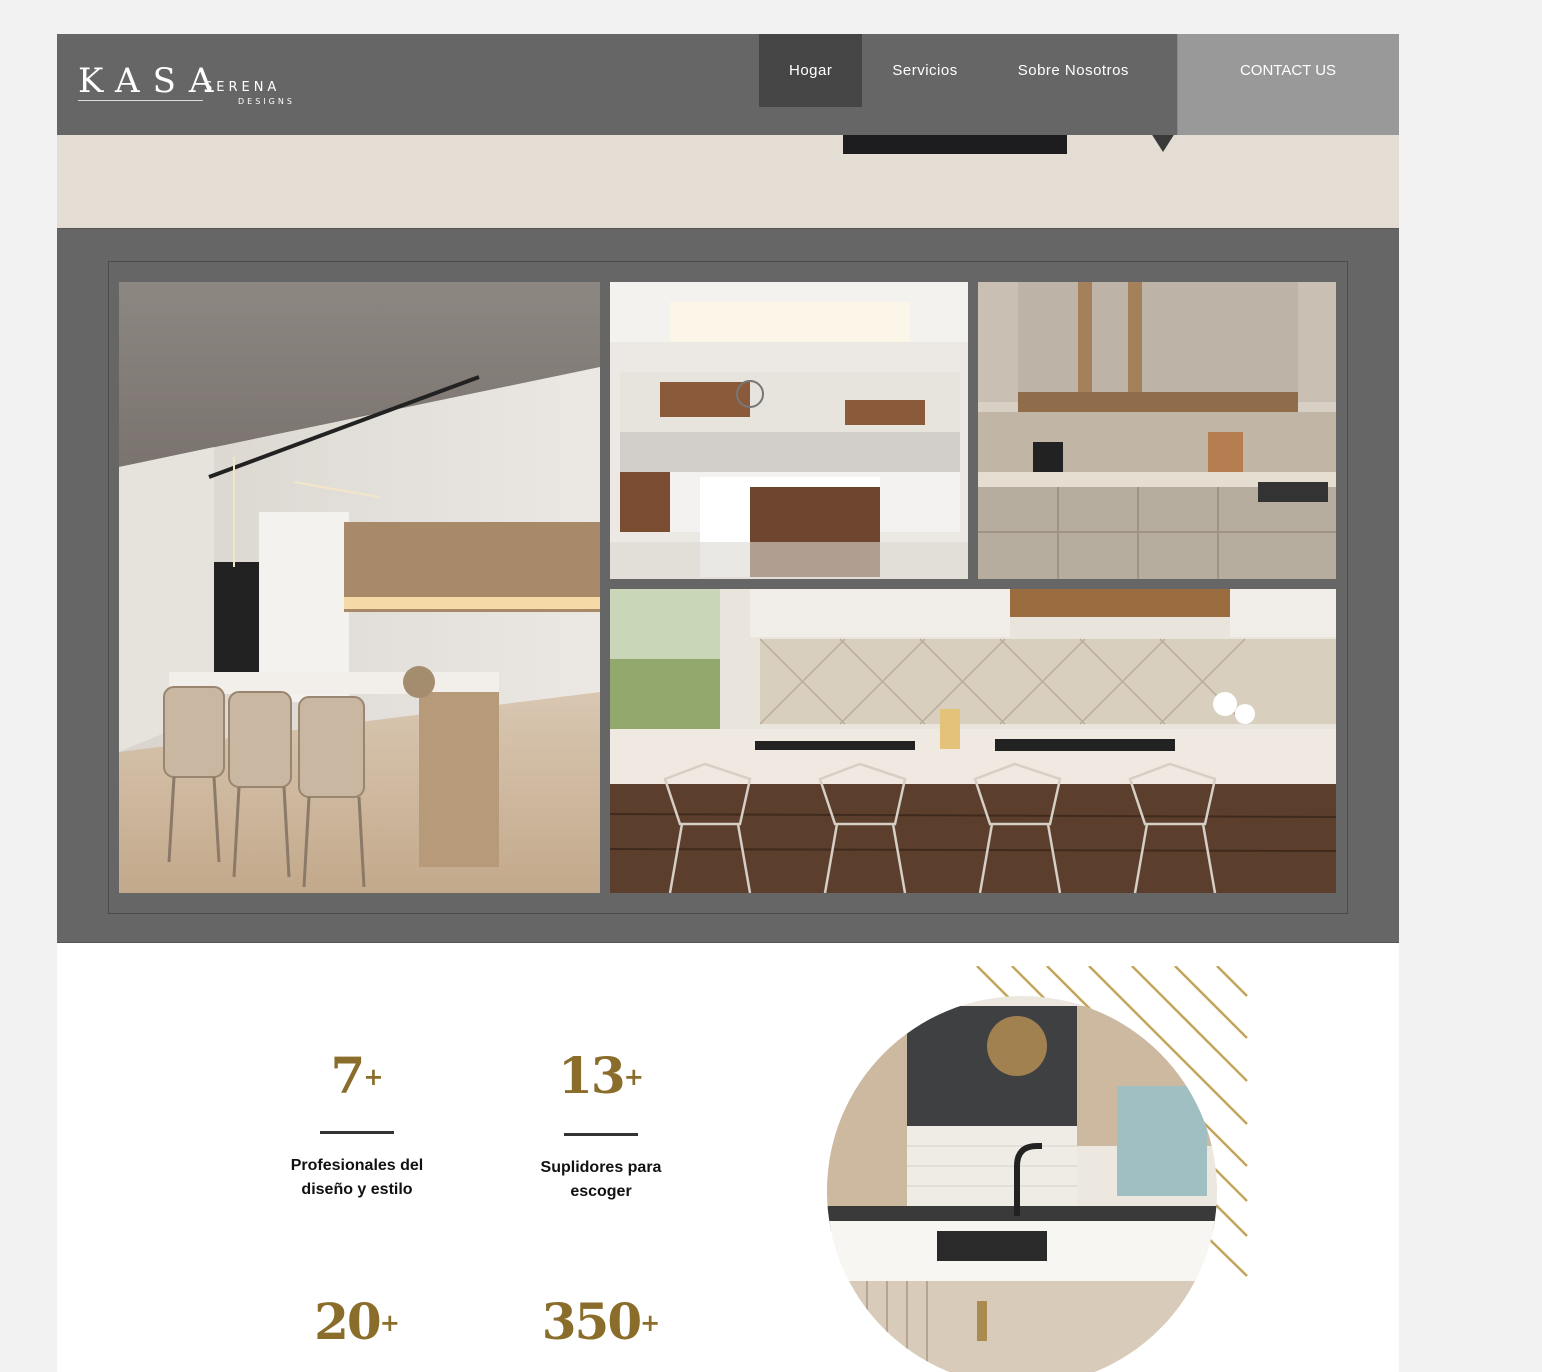 The height and width of the screenshot is (1372, 1542). Describe the element at coordinates (242, 87) in the screenshot. I see `logo-subtitle: SERENA` at that location.